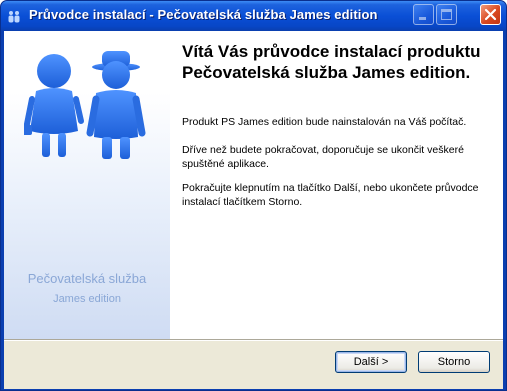 Image resolution: width=507 pixels, height=391 pixels. I want to click on minimize-icon, so click(422, 18).